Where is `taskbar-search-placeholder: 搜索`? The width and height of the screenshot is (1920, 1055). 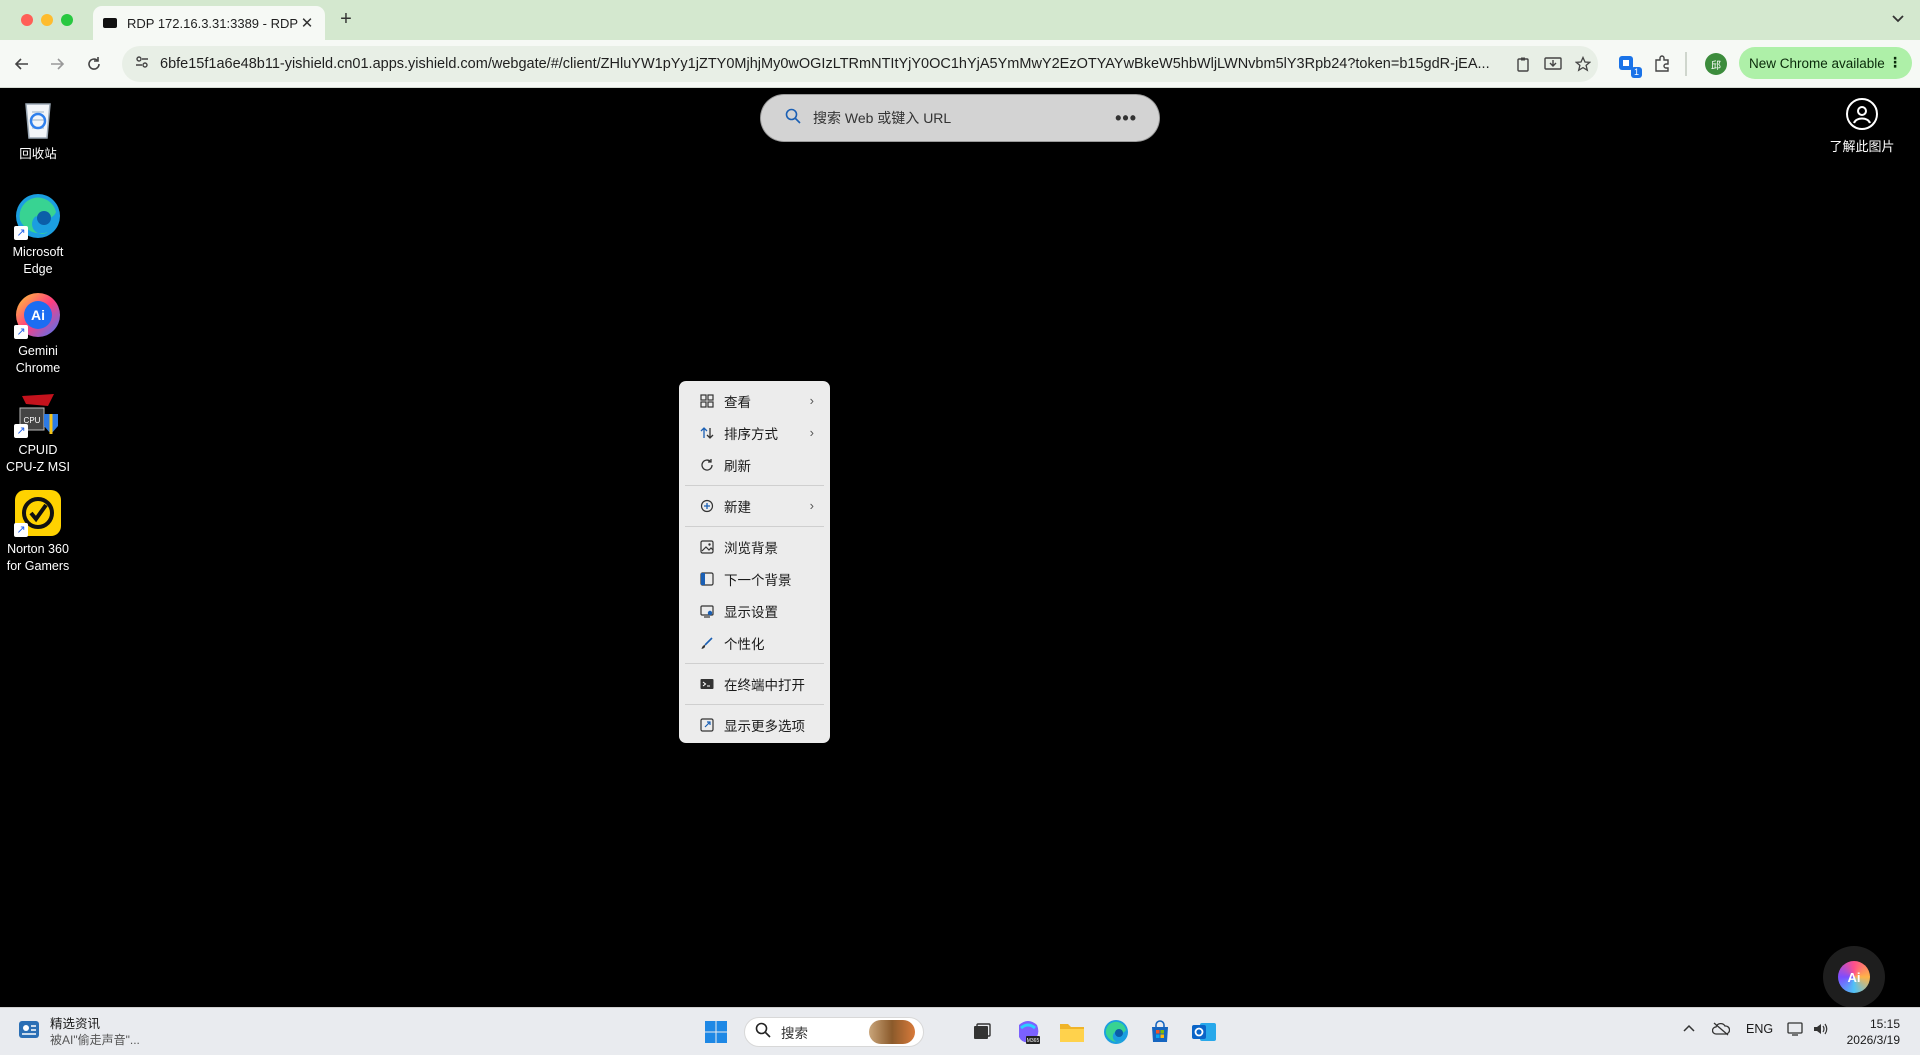 taskbar-search-placeholder: 搜索 is located at coordinates (794, 1033).